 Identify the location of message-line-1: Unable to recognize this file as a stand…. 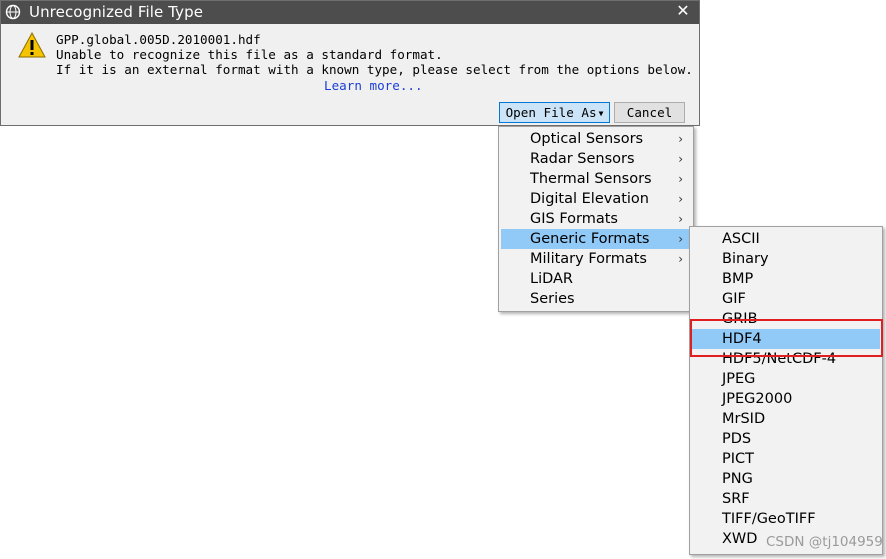
(249, 54).